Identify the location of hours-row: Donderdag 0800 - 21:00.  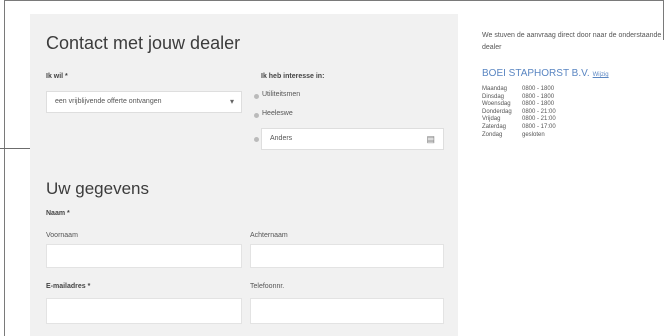
(519, 113).